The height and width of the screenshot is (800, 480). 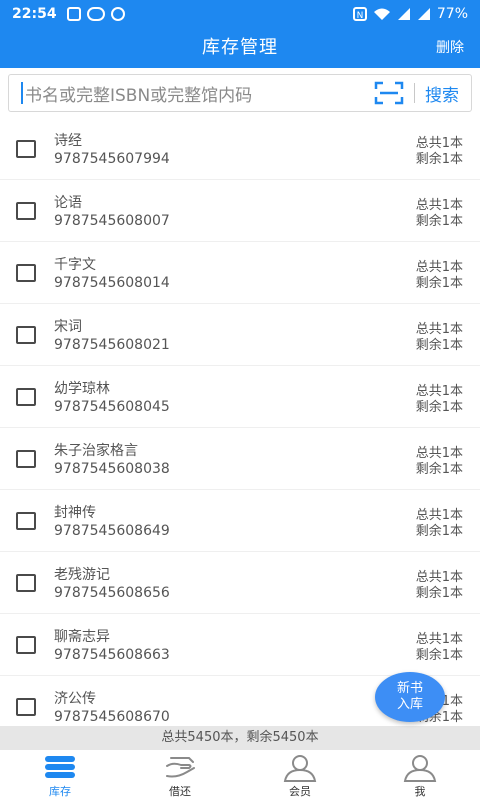 I want to click on svg-text: N, so click(x=360, y=16).